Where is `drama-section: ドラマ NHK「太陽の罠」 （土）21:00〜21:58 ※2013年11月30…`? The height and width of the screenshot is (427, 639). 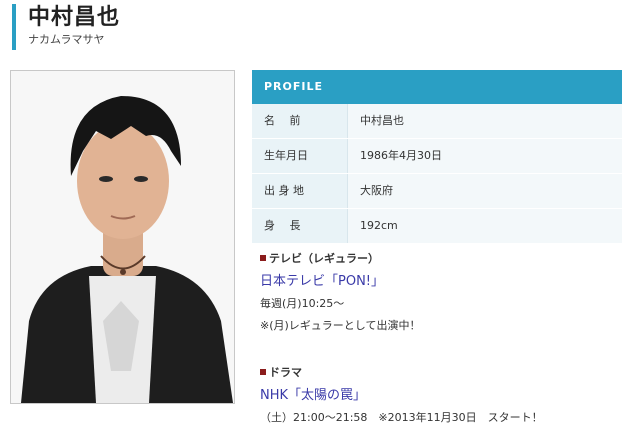
drama-section: ドラマ NHK「太陽の罠」 （土）21:00〜21:58 ※2013年11月30… is located at coordinates (401, 395).